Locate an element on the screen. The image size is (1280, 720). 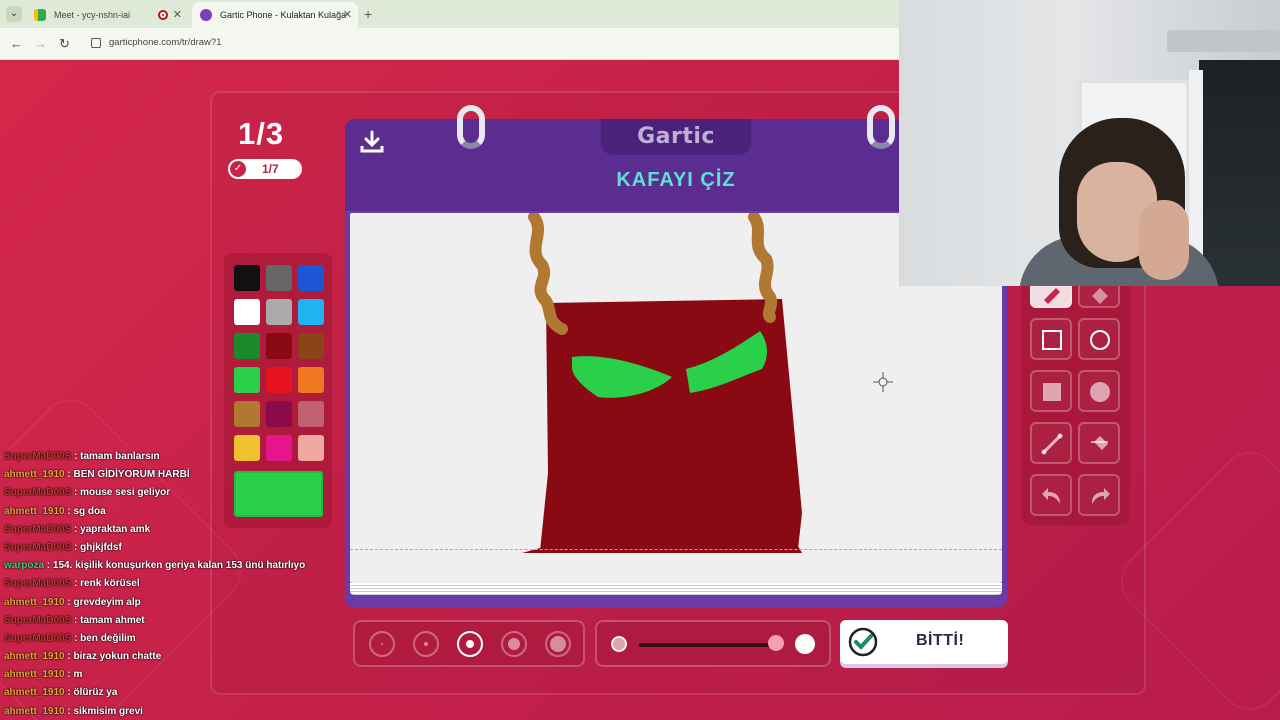
chat-text: : sg doa is located at coordinates (85, 511).